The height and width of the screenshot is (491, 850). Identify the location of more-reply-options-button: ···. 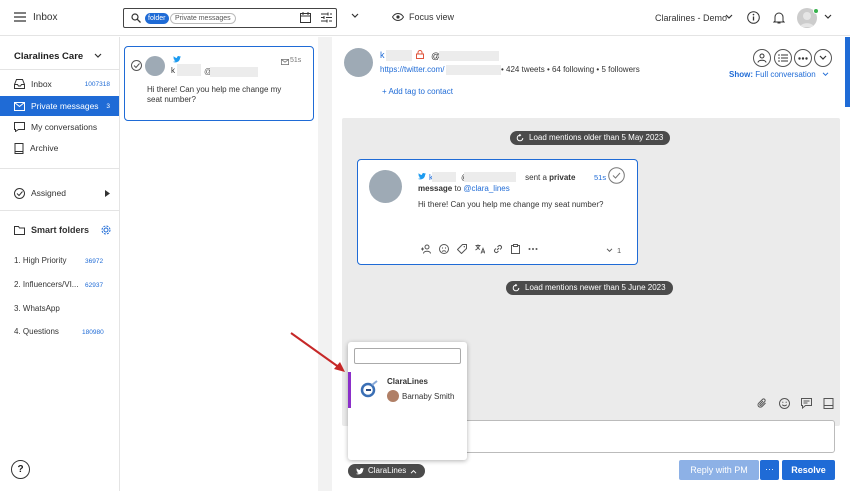
(769, 470).